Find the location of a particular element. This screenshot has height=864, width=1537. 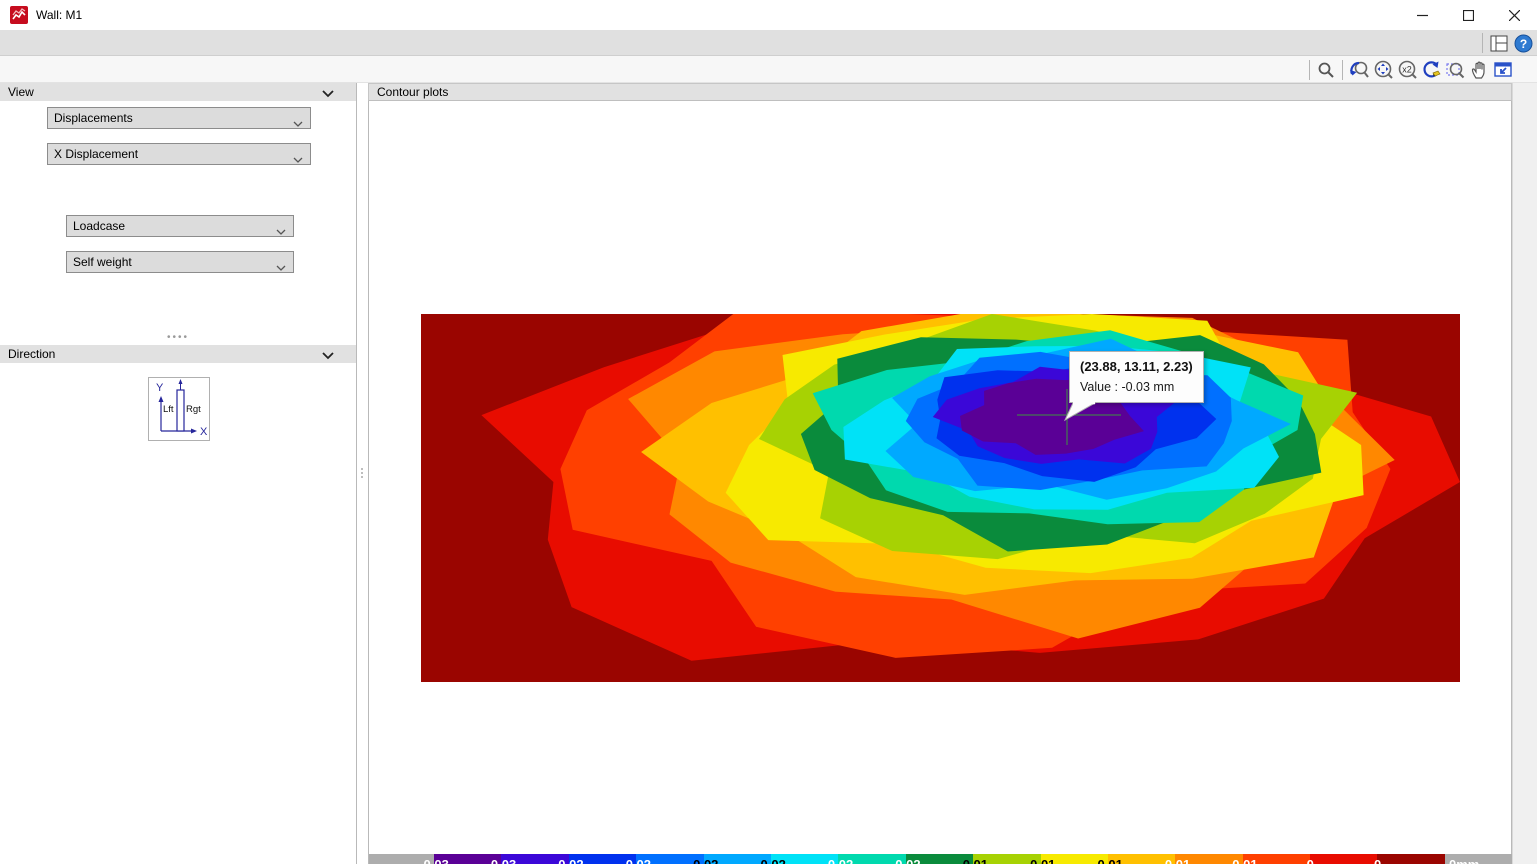

section-header-direction: Direction is located at coordinates (178, 354).